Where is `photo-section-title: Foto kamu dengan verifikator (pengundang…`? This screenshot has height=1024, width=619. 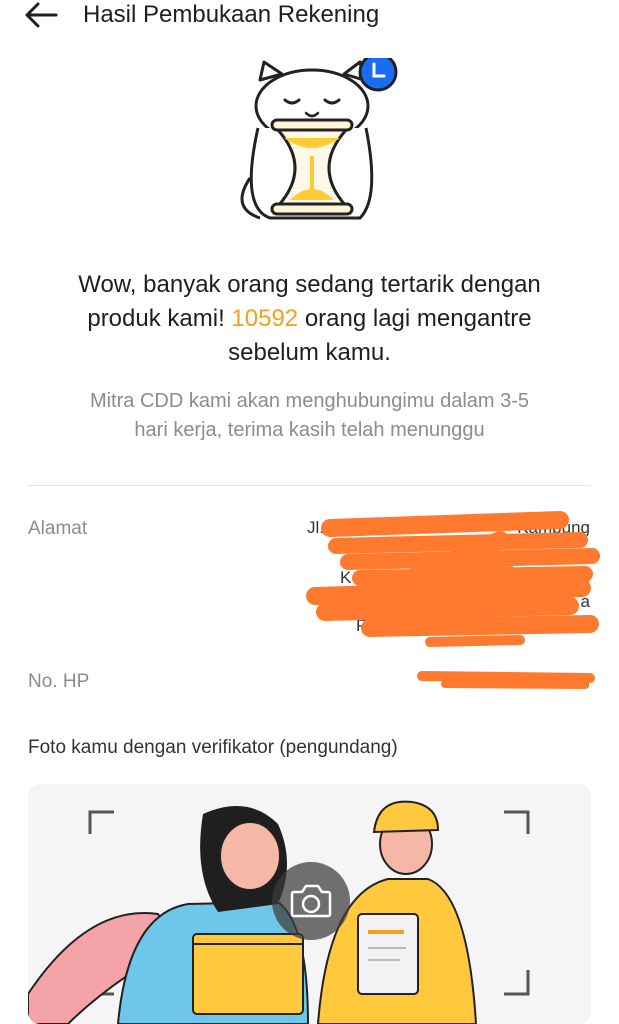 photo-section-title: Foto kamu dengan verifikator (pengundang… is located at coordinates (213, 747).